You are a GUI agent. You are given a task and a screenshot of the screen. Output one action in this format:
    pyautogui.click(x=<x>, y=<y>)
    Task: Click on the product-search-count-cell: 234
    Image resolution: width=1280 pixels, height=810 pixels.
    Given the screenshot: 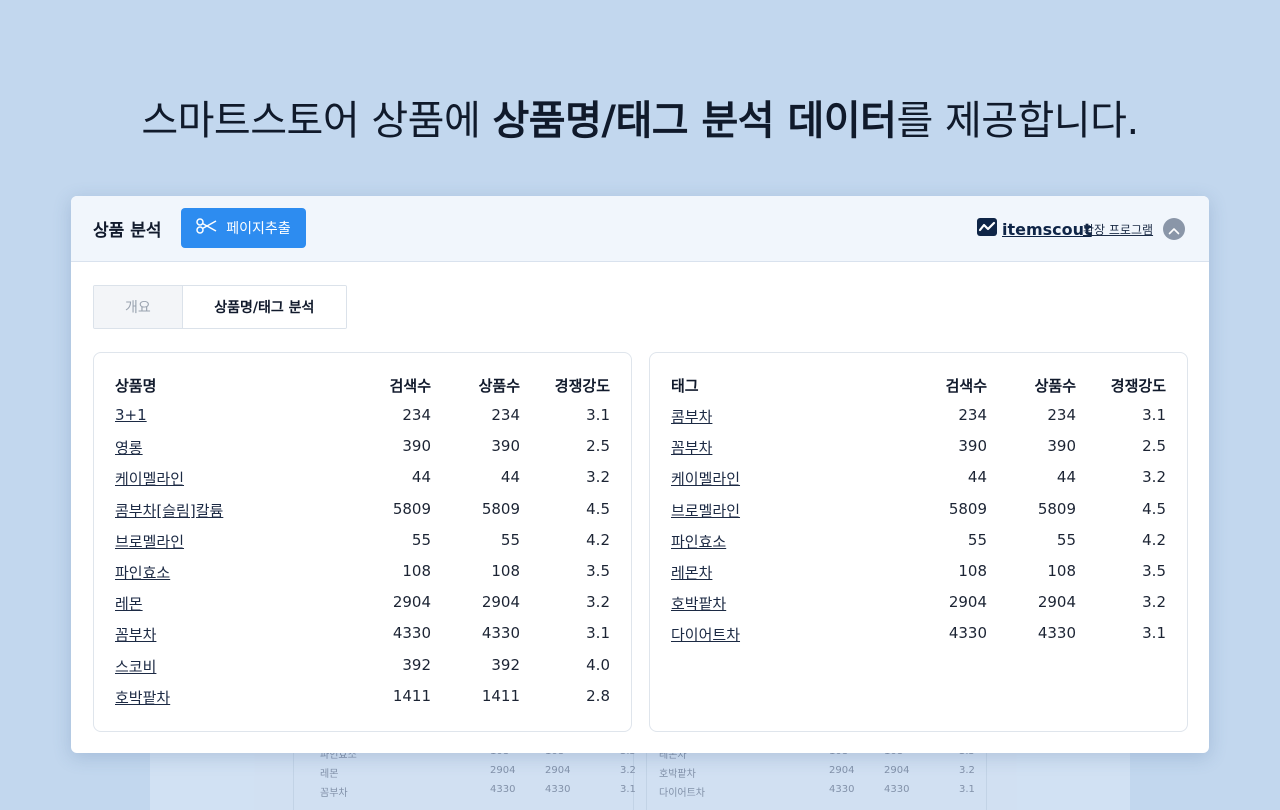 What is the action you would take?
    pyautogui.click(x=416, y=415)
    